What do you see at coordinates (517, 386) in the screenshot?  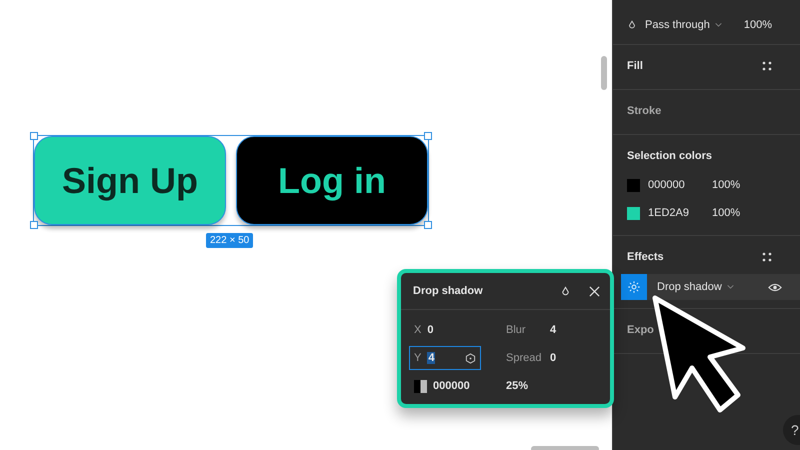 I see `shadow-opacity: 25%` at bounding box center [517, 386].